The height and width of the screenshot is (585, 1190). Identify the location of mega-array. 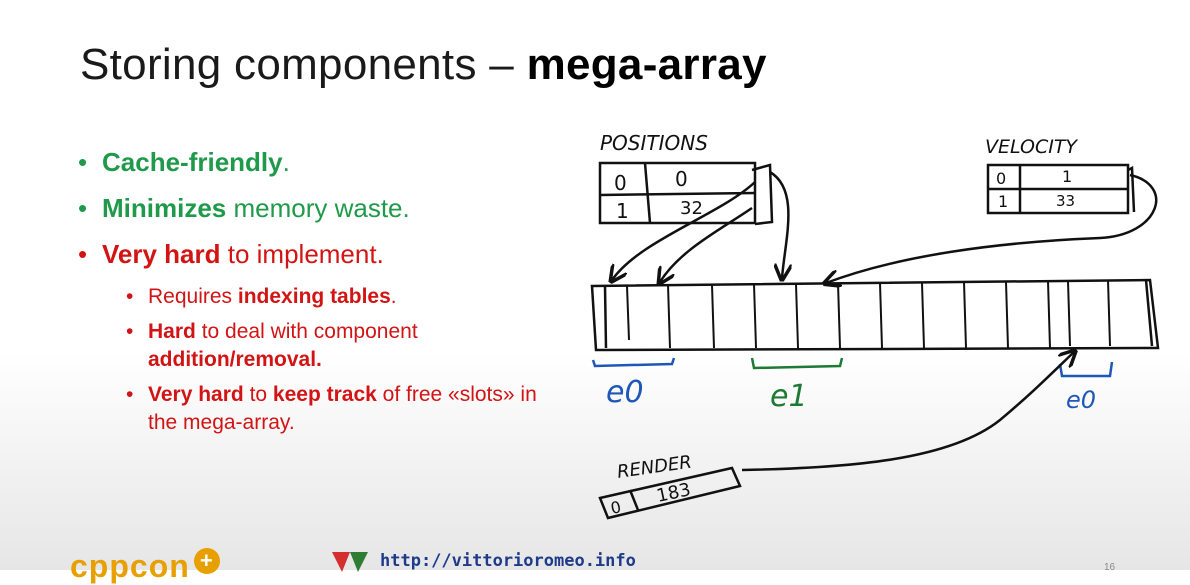
(875, 315).